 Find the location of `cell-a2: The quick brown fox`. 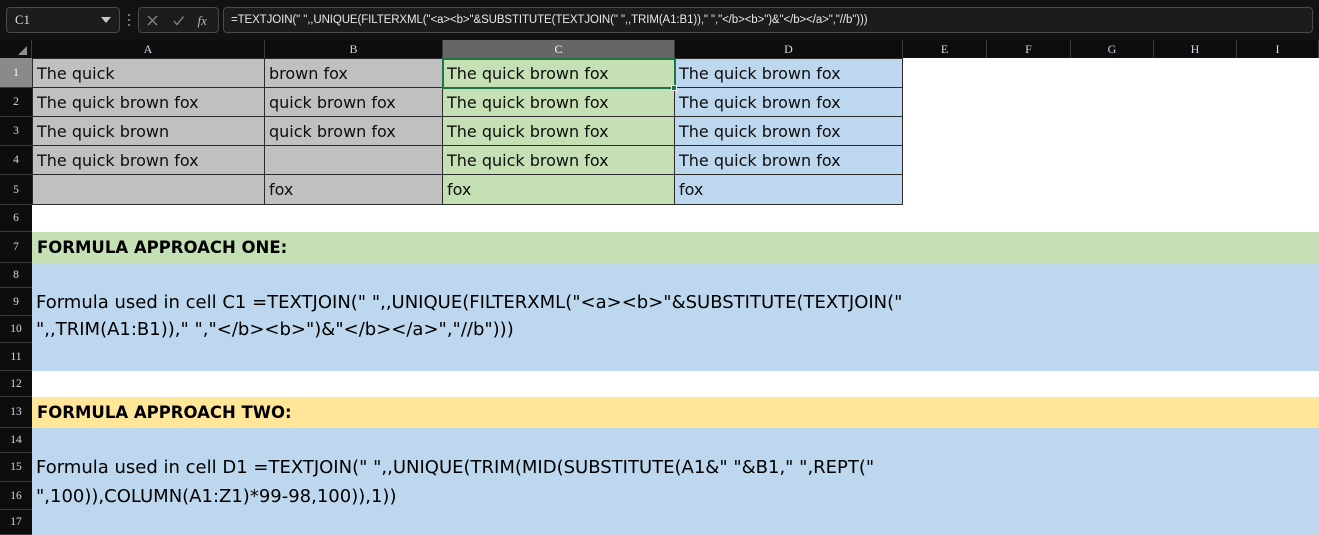

cell-a2: The quick brown fox is located at coordinates (149, 102).